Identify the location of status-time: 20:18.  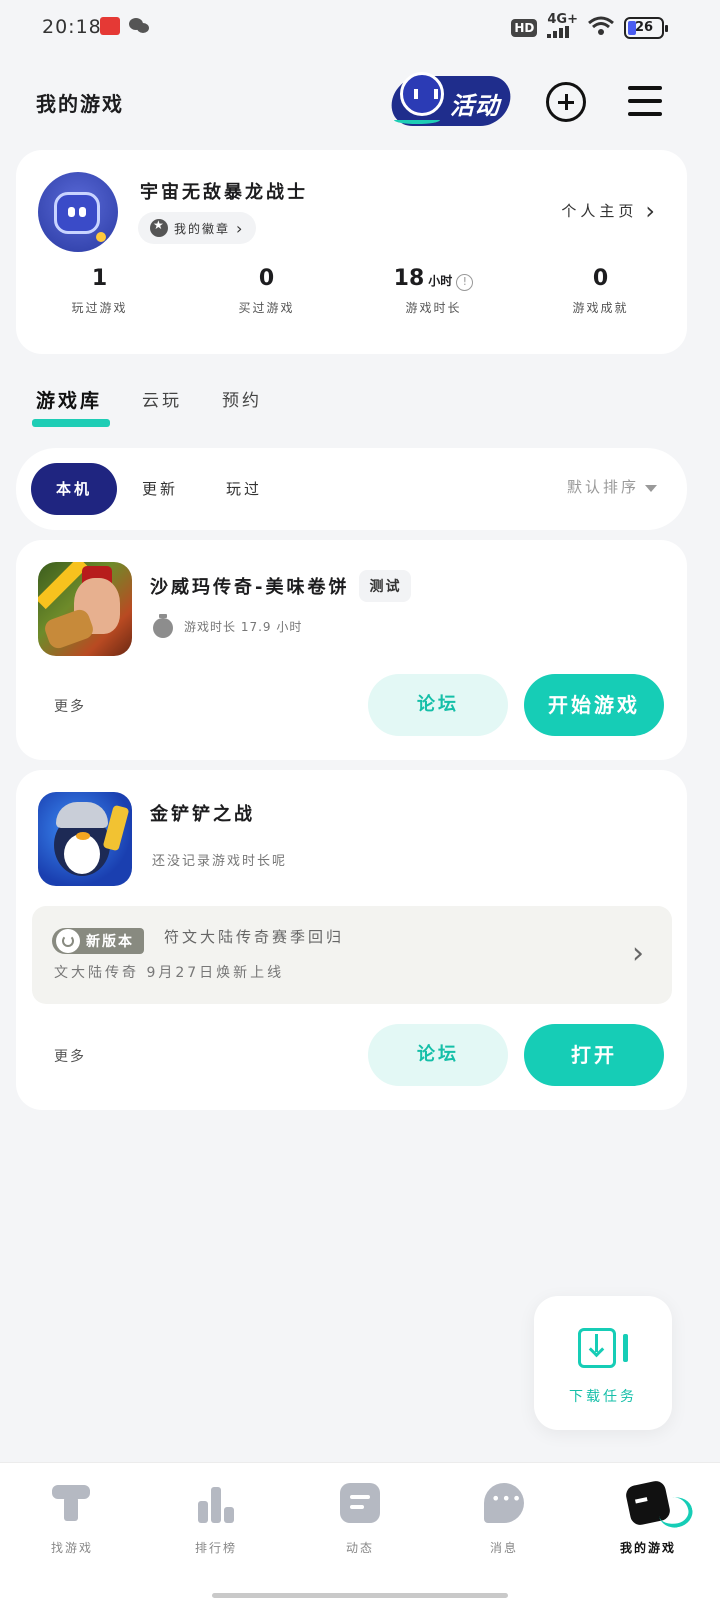
(72, 27).